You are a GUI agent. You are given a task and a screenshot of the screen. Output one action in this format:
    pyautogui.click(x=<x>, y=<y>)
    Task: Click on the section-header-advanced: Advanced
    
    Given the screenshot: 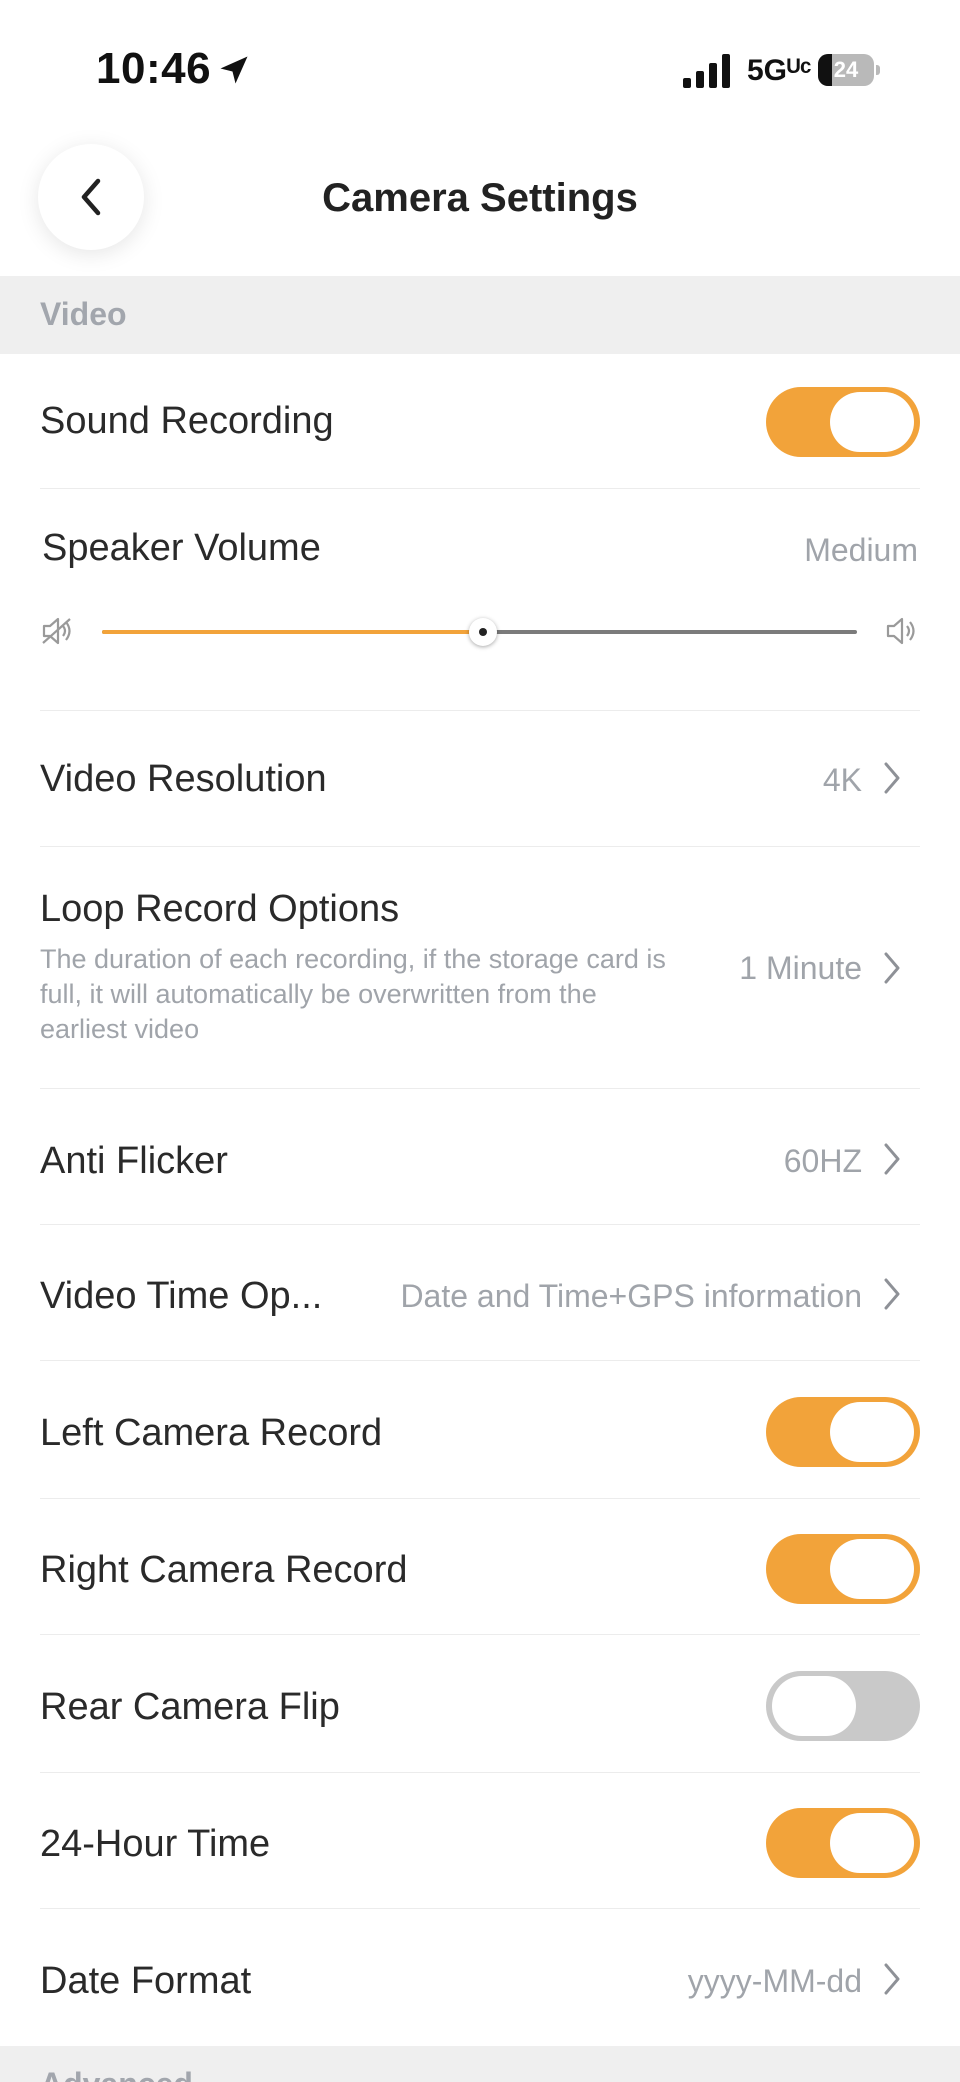 What is the action you would take?
    pyautogui.click(x=480, y=2064)
    